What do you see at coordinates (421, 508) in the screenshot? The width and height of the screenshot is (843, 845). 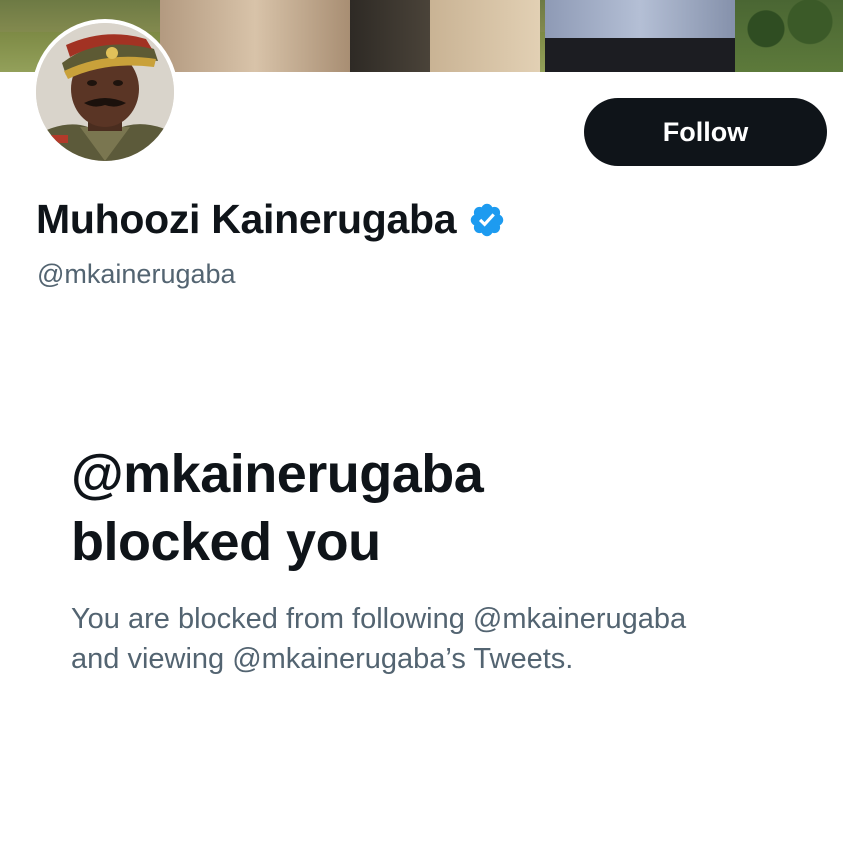 I see `blocked-heading: @mkainerugaba blocked you` at bounding box center [421, 508].